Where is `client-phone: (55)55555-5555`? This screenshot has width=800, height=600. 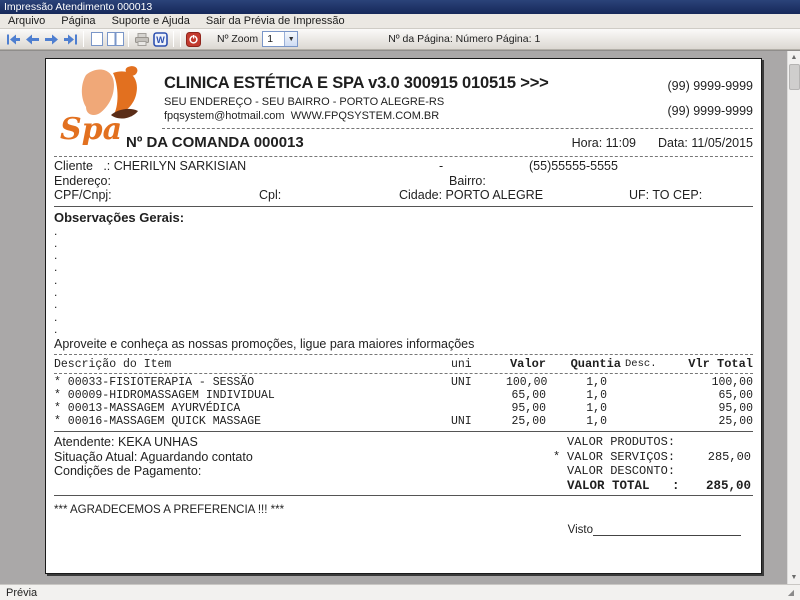 client-phone: (55)55555-5555 is located at coordinates (573, 166).